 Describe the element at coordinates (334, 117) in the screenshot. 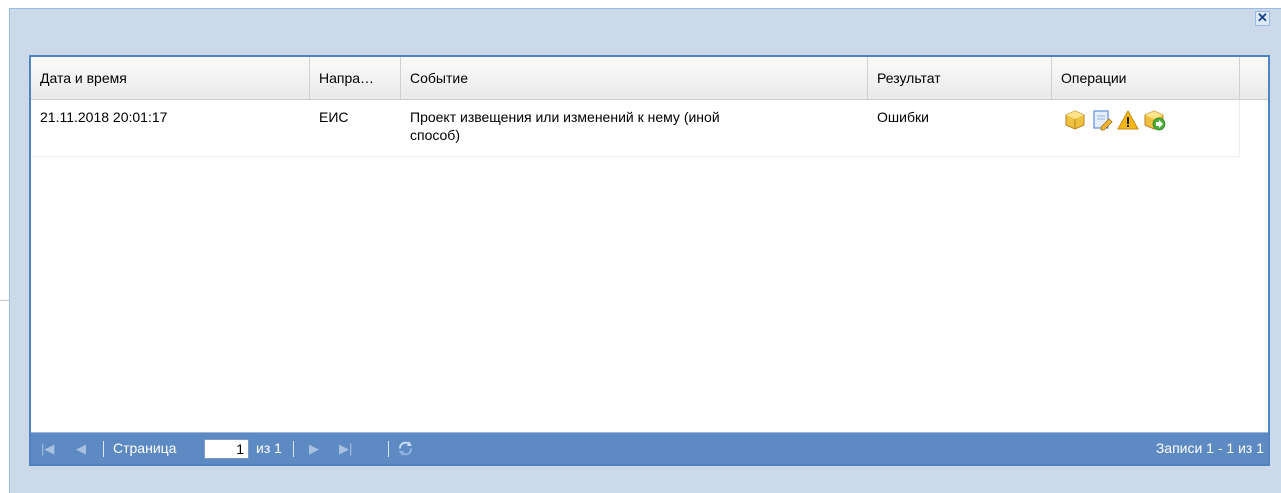

I see `cell-direction: ЕИС` at that location.